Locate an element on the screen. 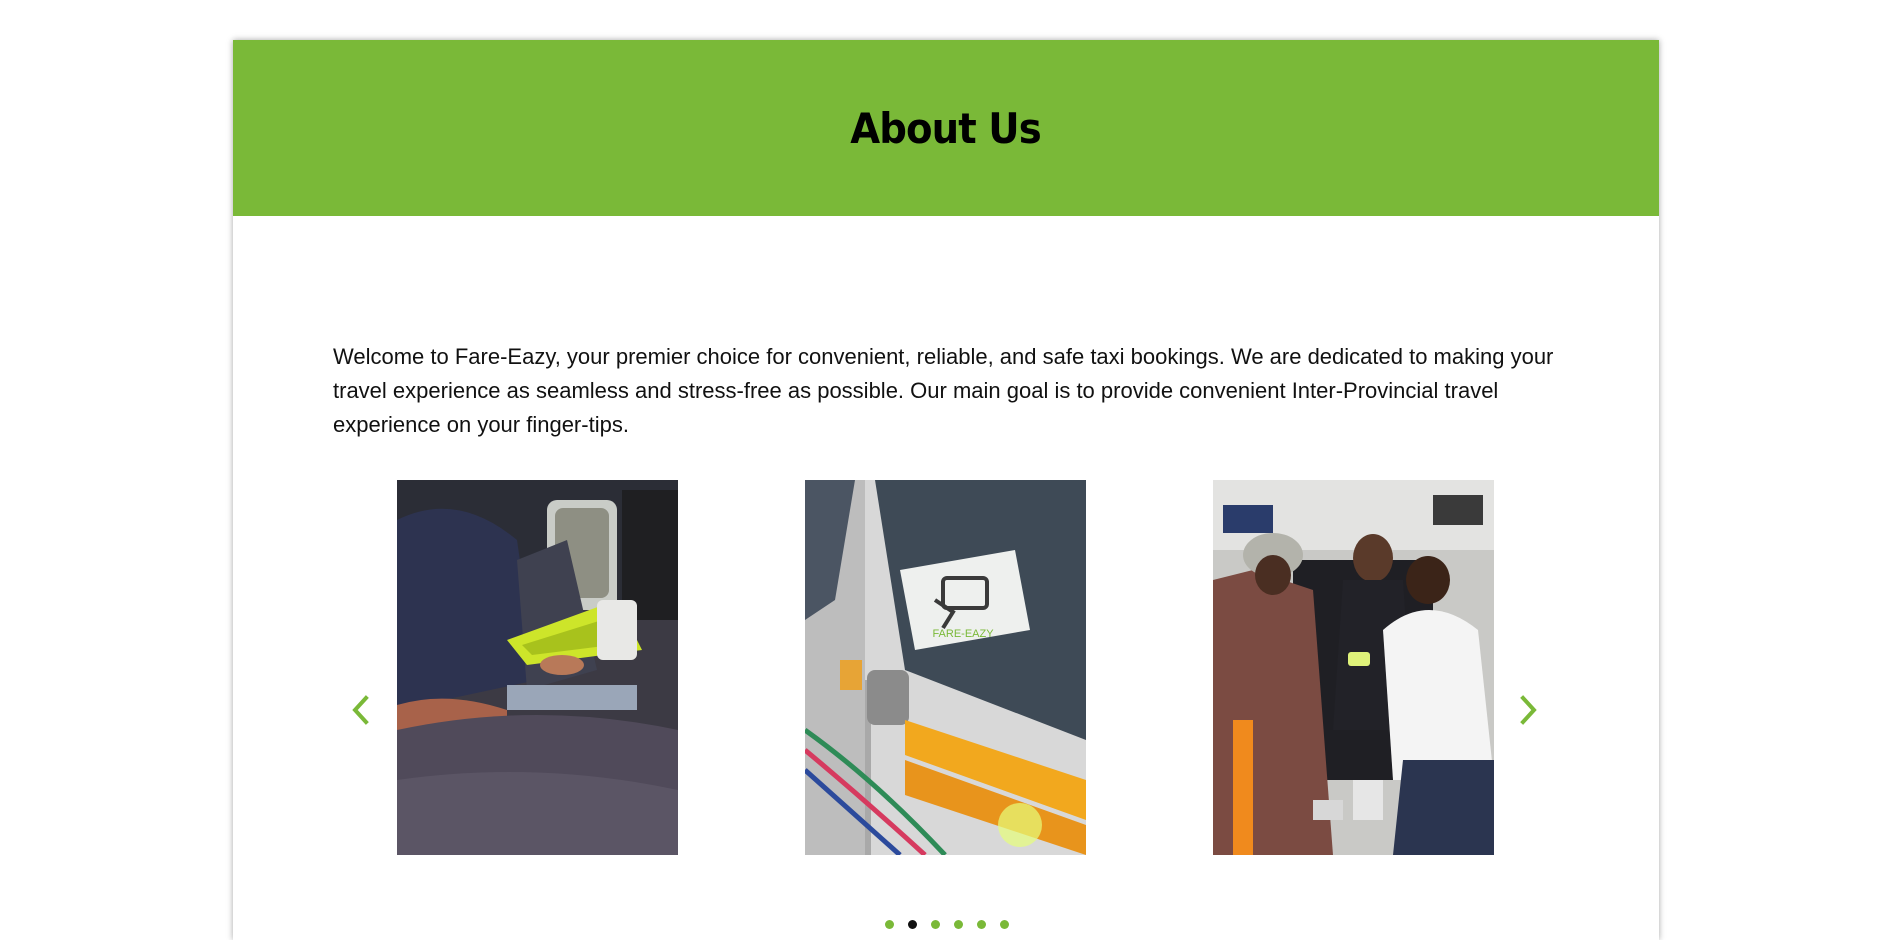 Image resolution: width=1886 pixels, height=940 pixels. taxi-door-sticker-photo: FARE-EAZY is located at coordinates (945, 667).